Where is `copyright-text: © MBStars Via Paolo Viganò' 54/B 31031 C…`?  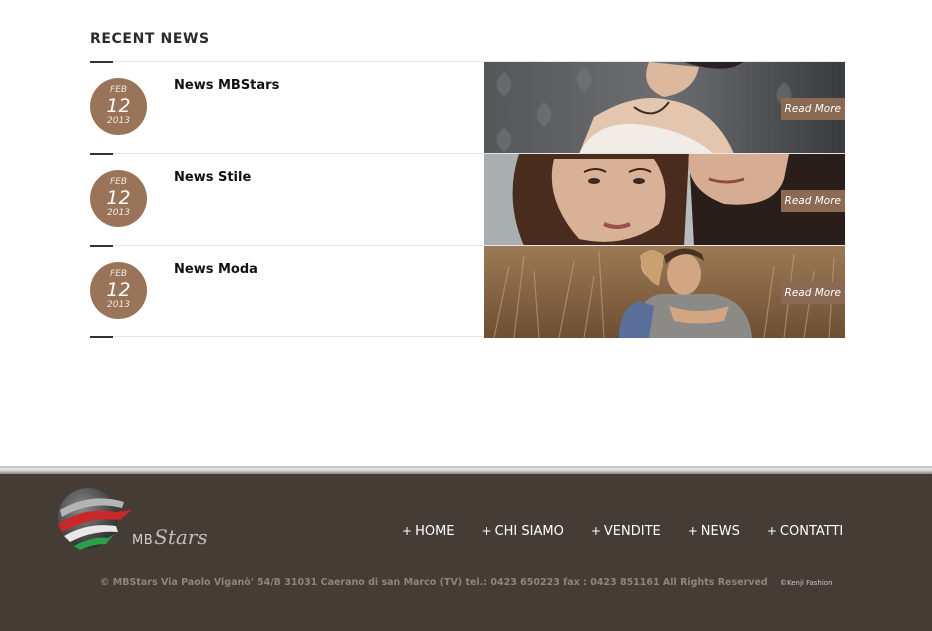 copyright-text: © MBStars Via Paolo Viganò' 54/B 31031 C… is located at coordinates (434, 582).